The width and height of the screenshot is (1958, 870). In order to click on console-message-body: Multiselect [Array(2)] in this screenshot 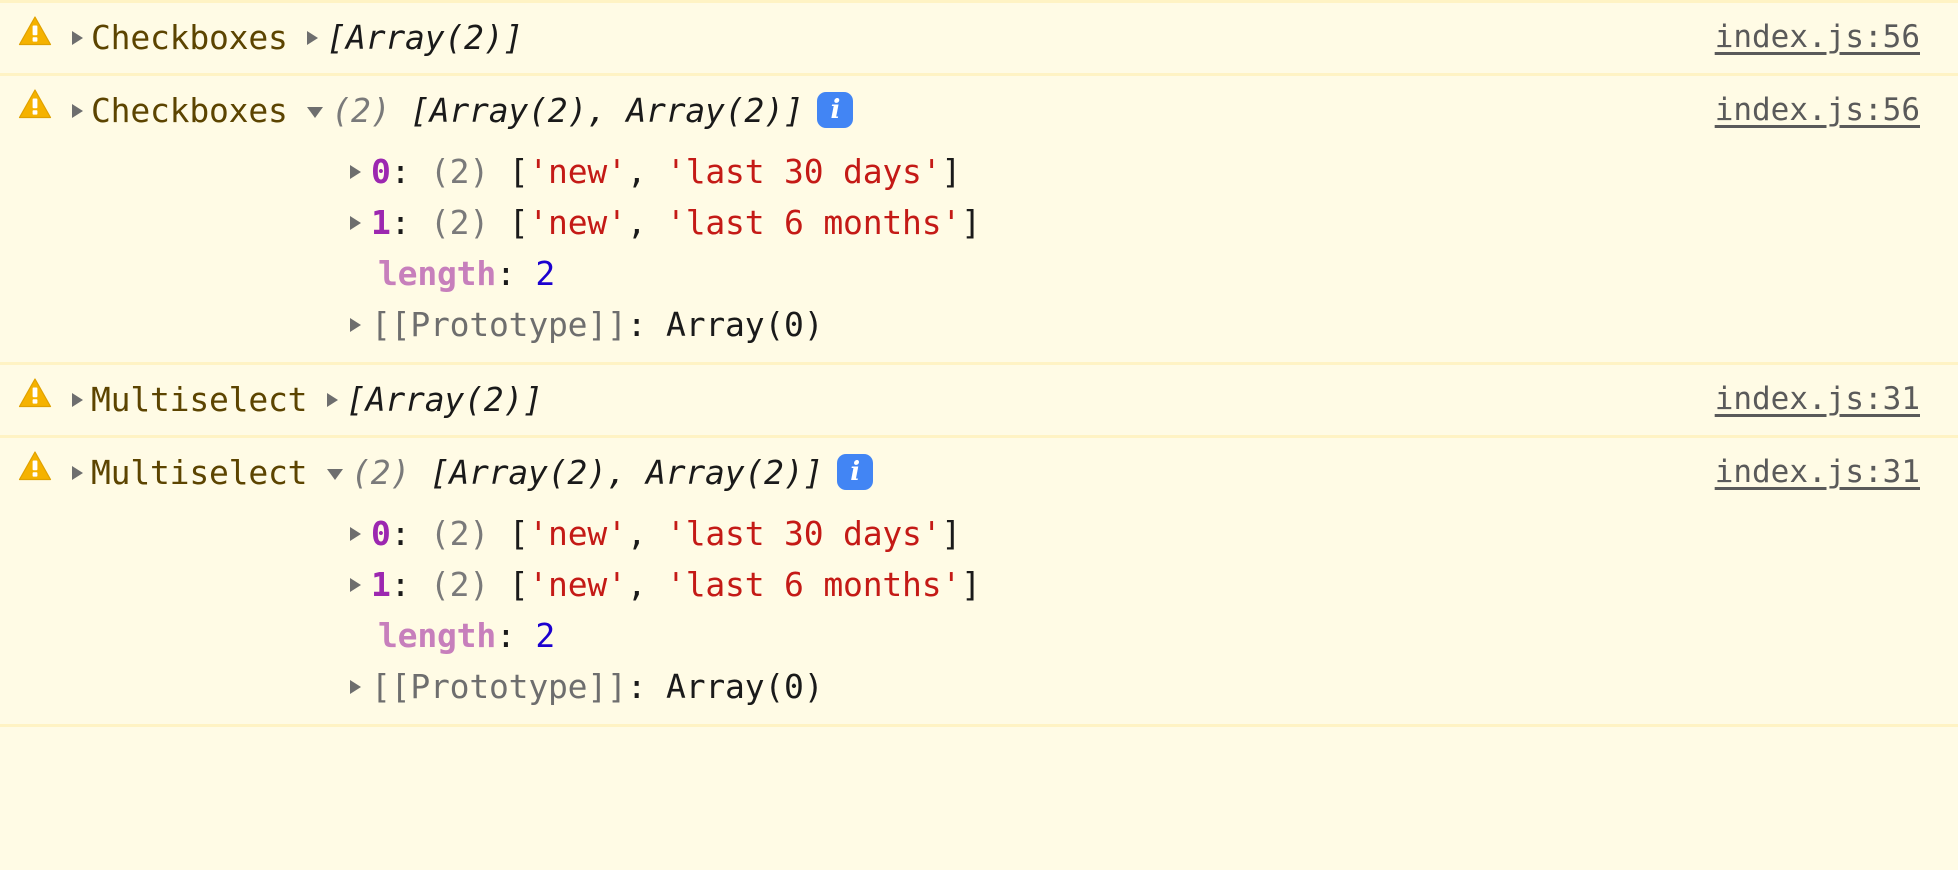, I will do `click(1005, 399)`.